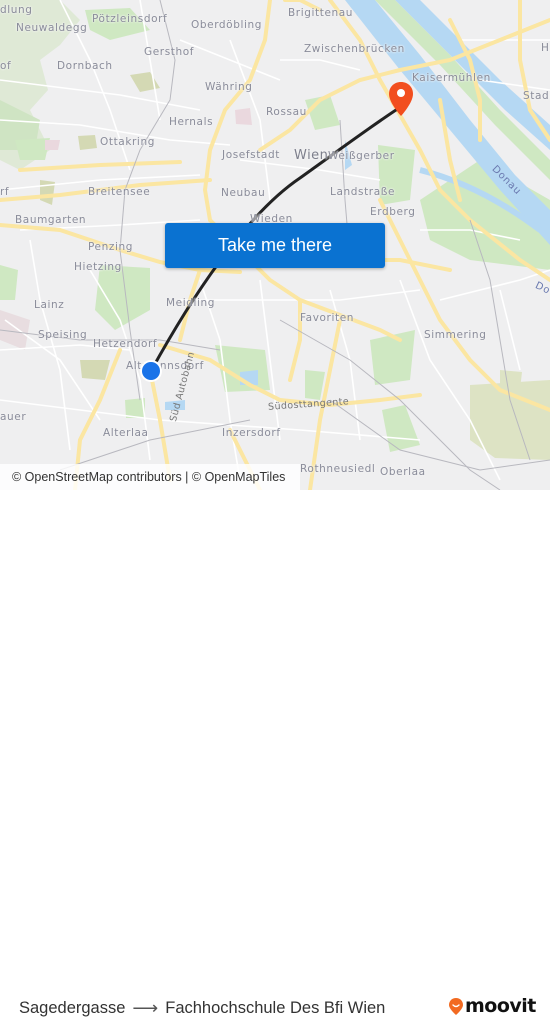 This screenshot has height=1019, width=550. I want to click on city-label-wien: Wien, so click(311, 155).